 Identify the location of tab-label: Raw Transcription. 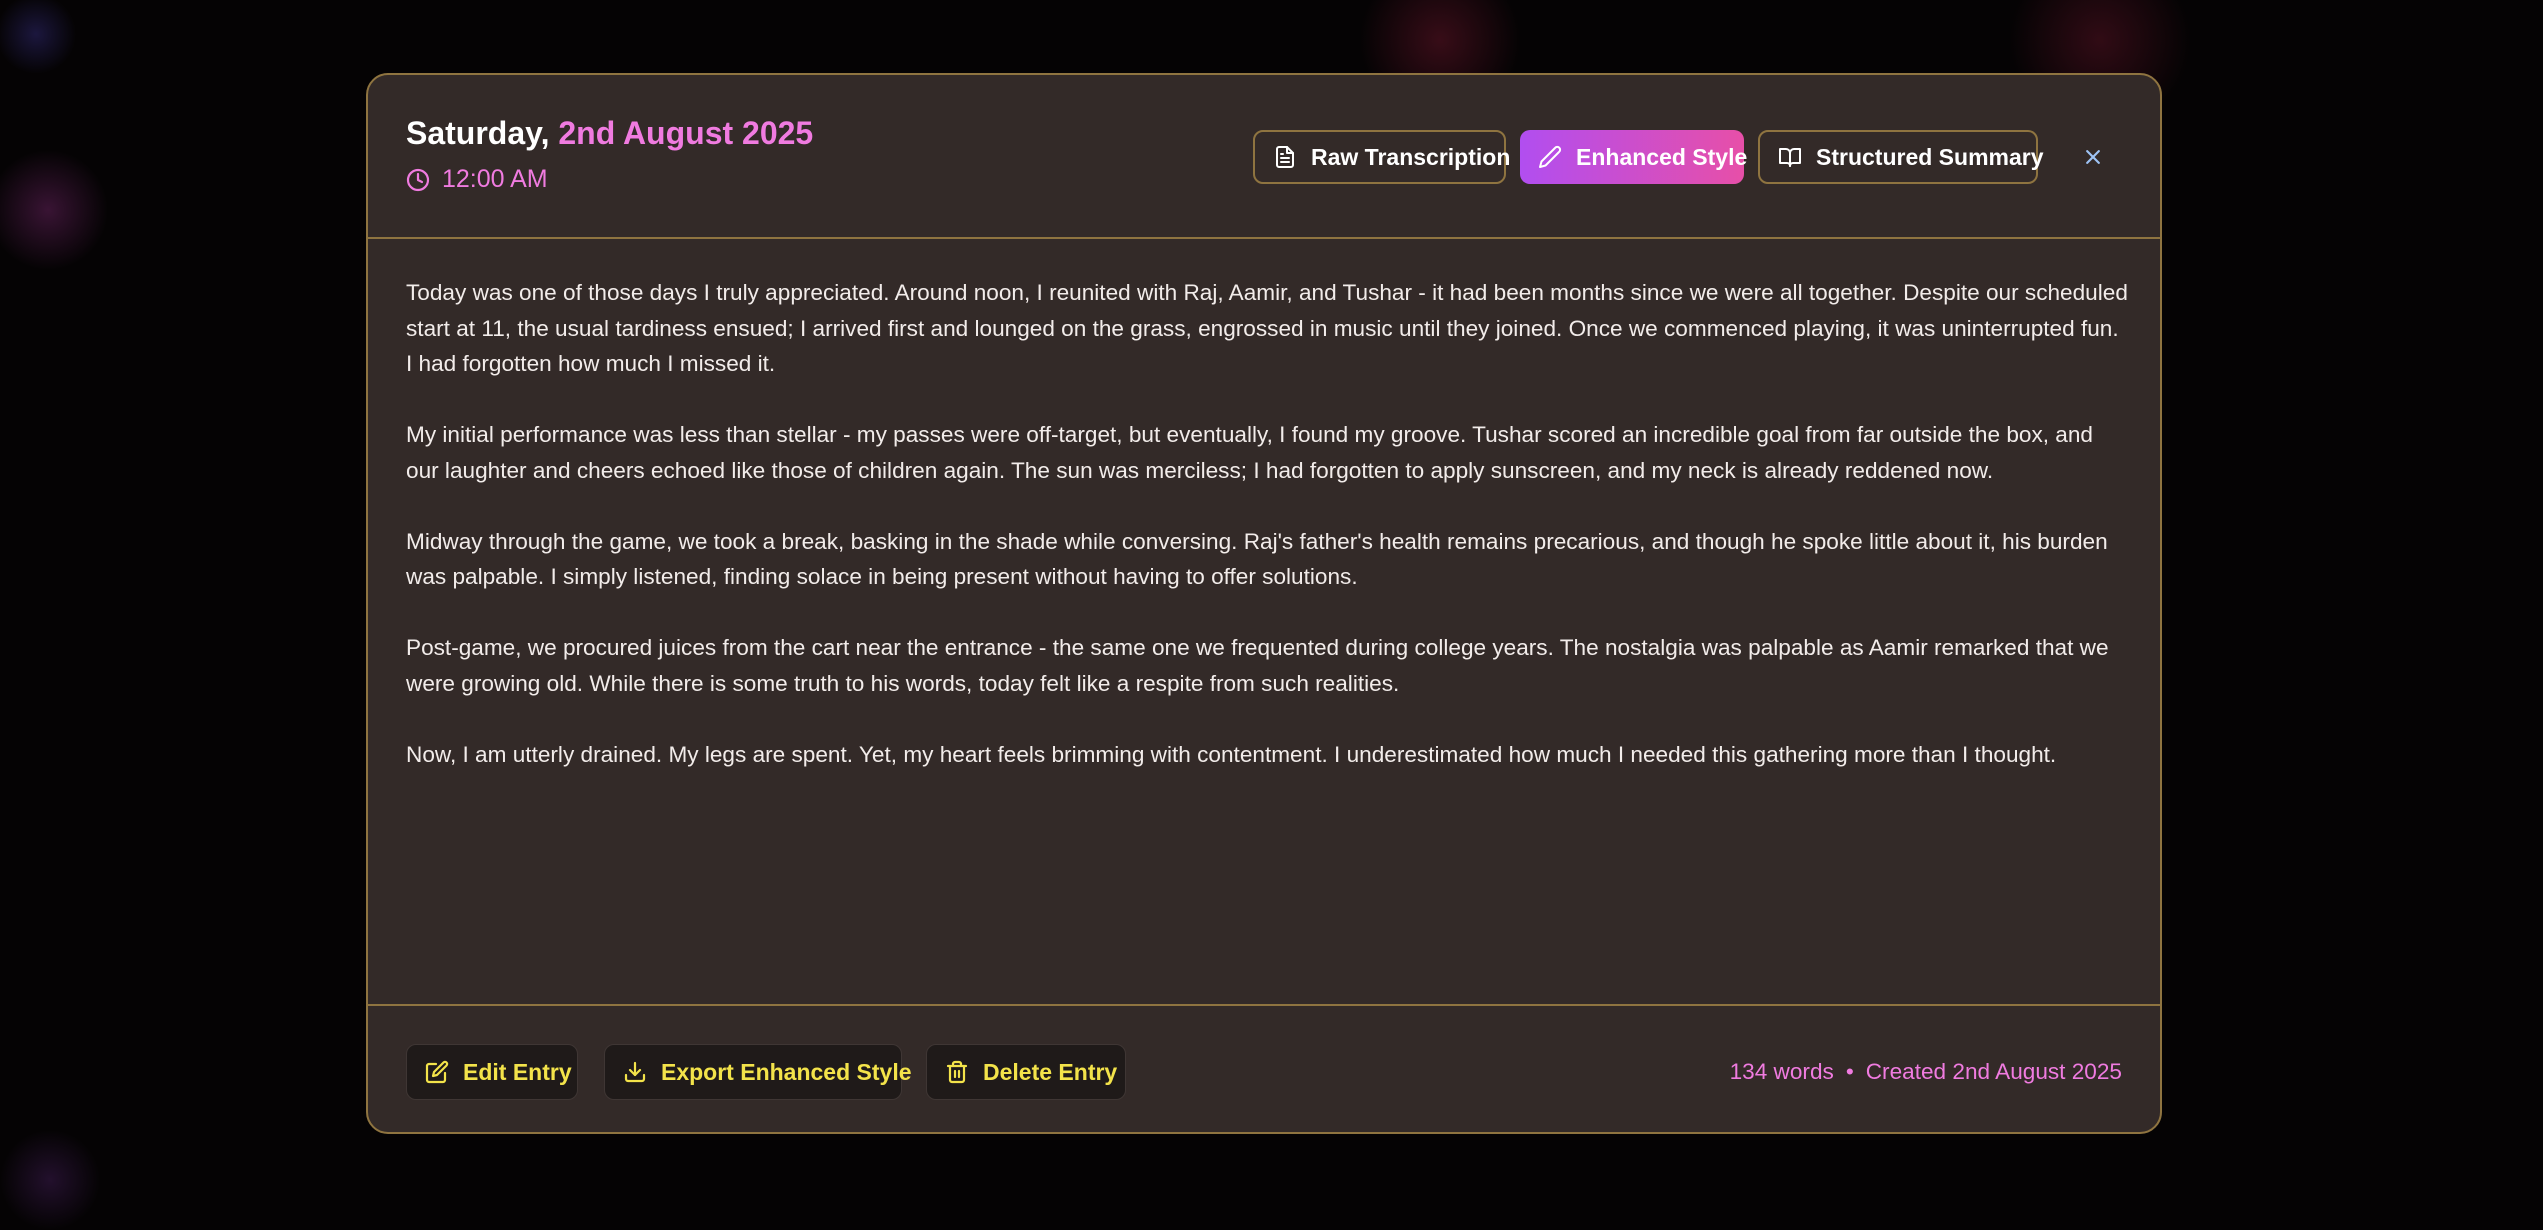
(1411, 156).